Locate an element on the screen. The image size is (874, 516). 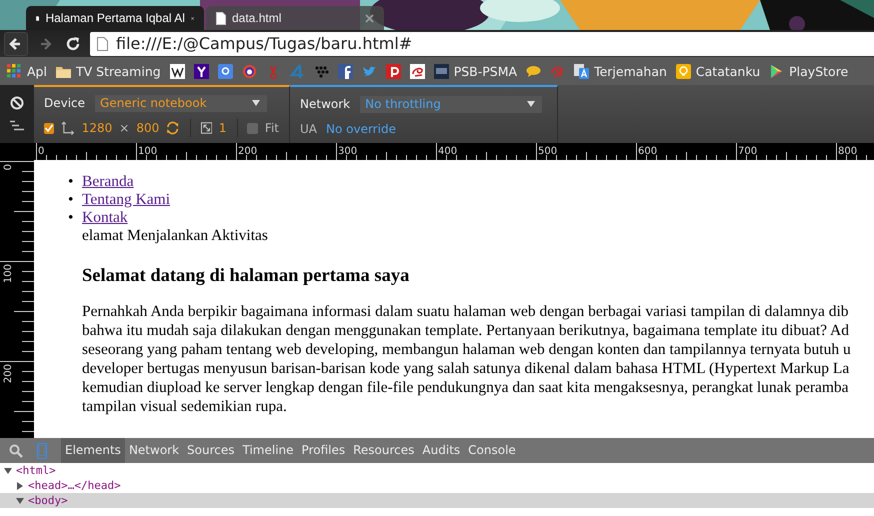
network-label: Network is located at coordinates (325, 104).